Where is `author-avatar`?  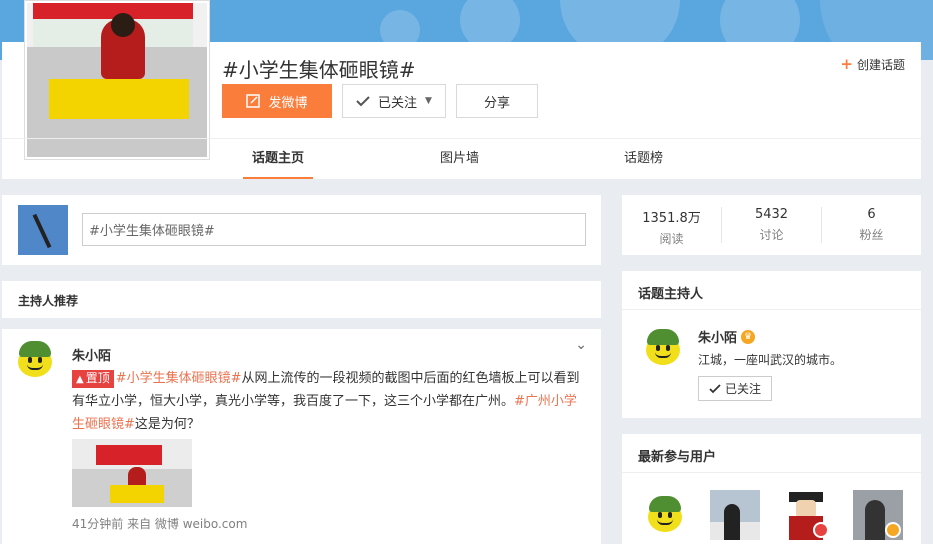
author-avatar is located at coordinates (35, 359).